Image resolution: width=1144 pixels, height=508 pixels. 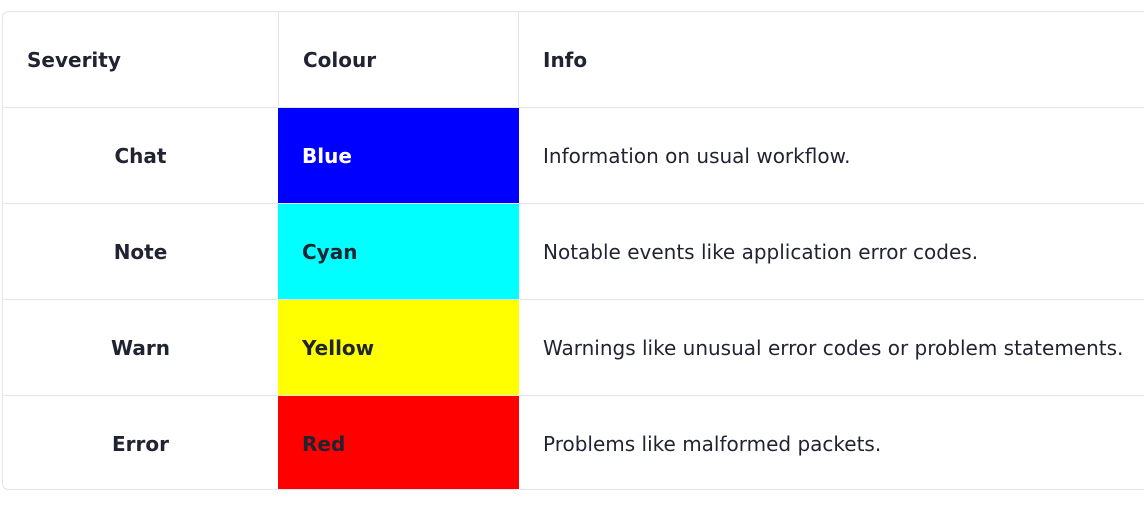 What do you see at coordinates (398, 155) in the screenshot?
I see `colour-cell: Blue` at bounding box center [398, 155].